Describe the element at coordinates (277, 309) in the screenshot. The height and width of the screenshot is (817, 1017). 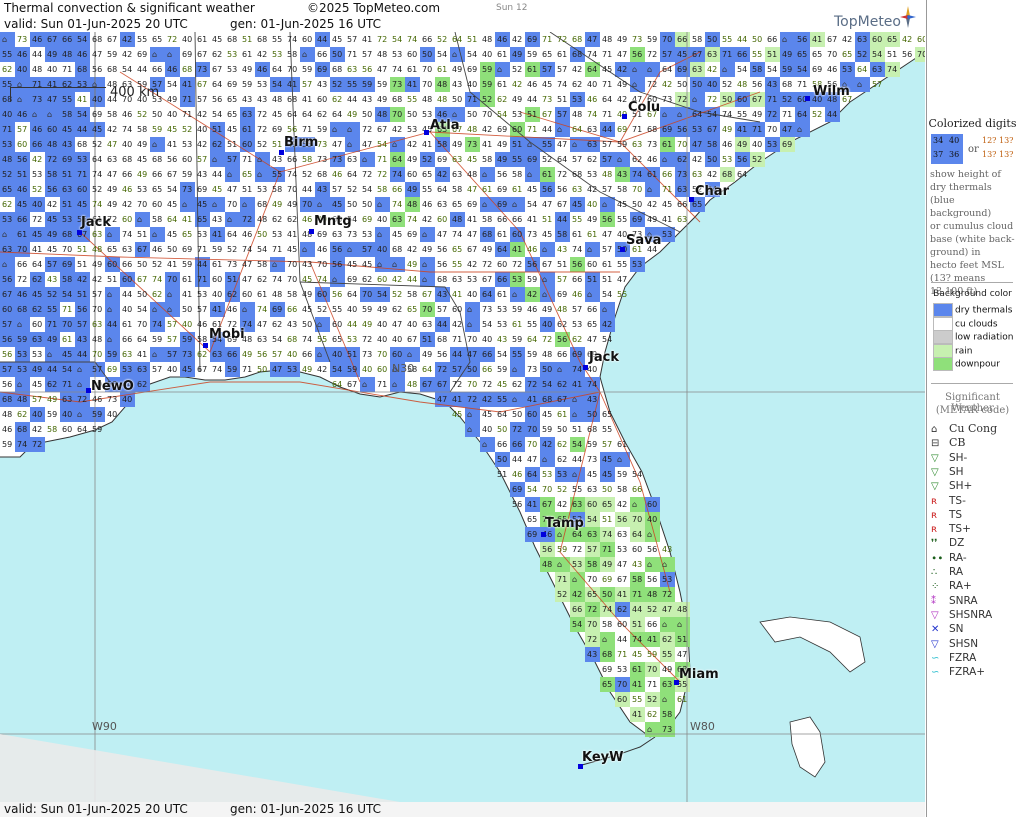
I see `thermal-digit: 69` at that location.